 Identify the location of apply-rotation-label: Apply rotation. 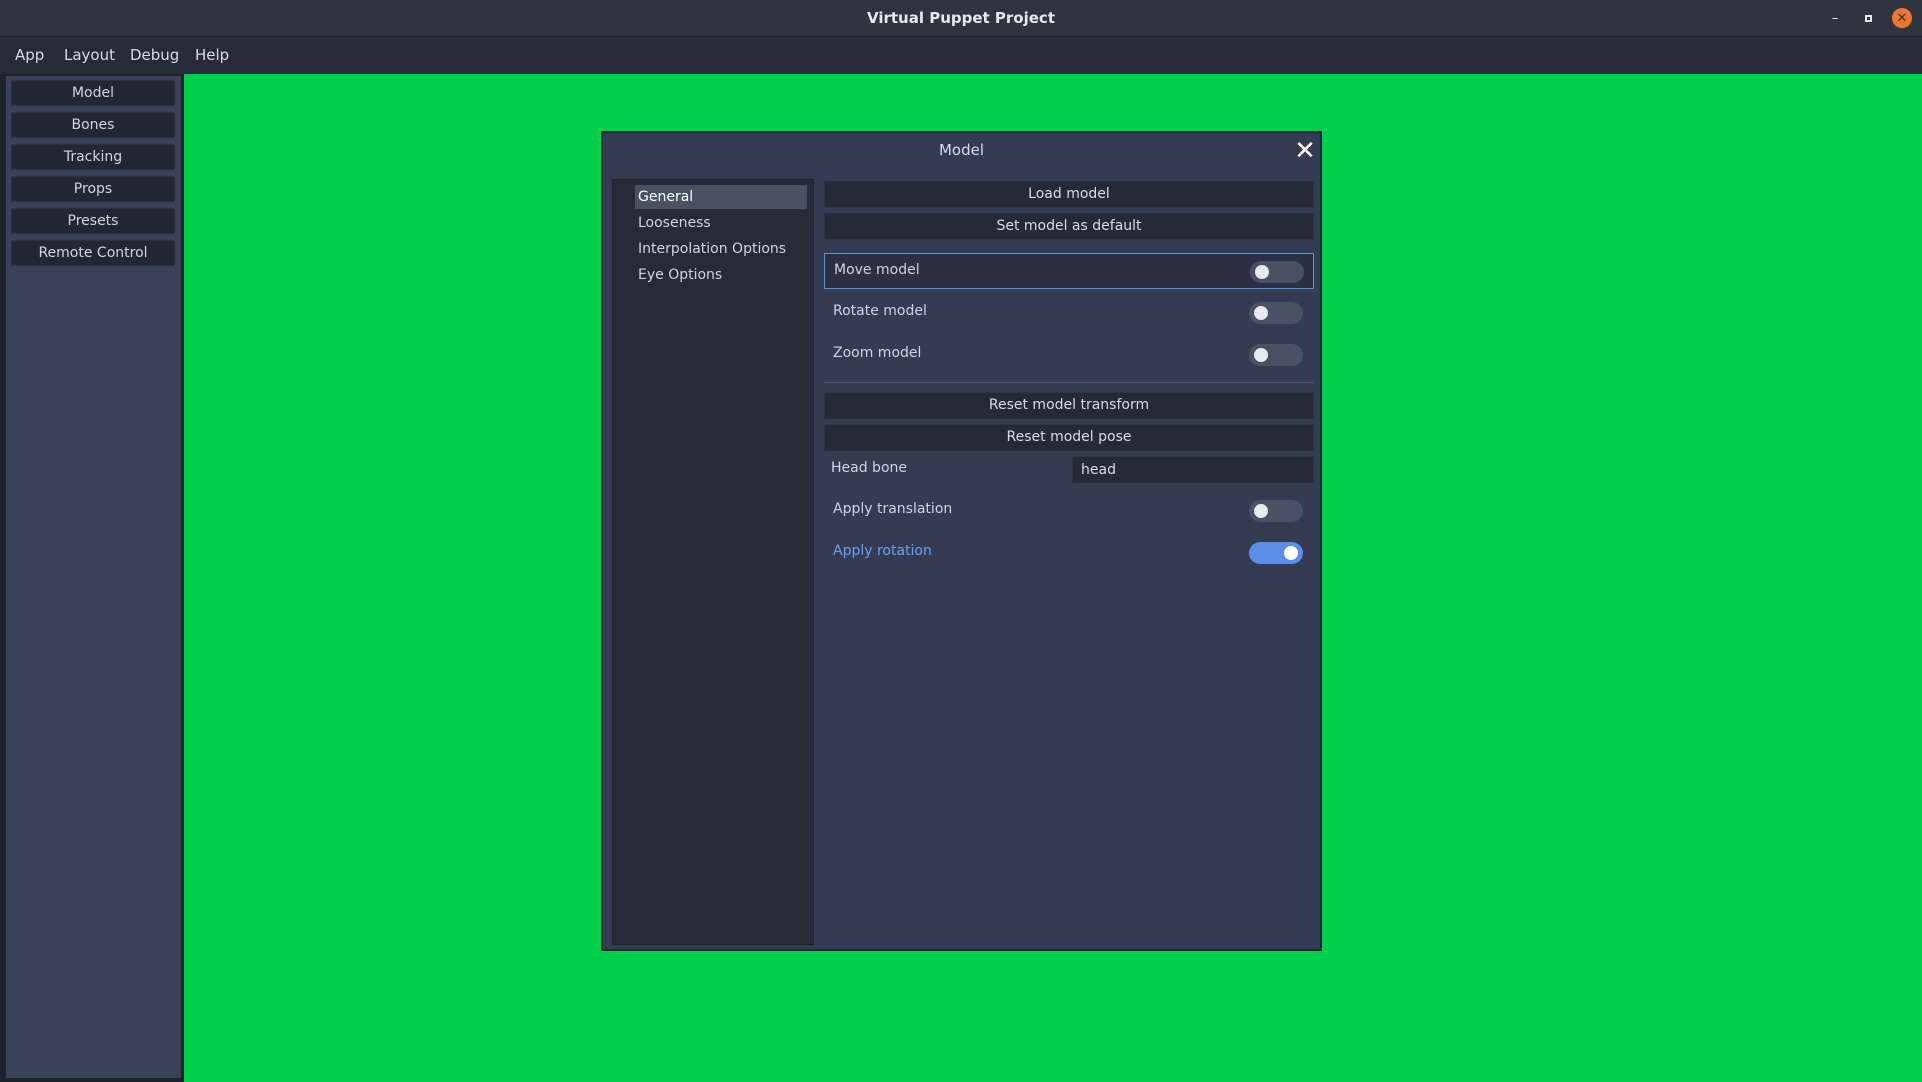
(882, 551).